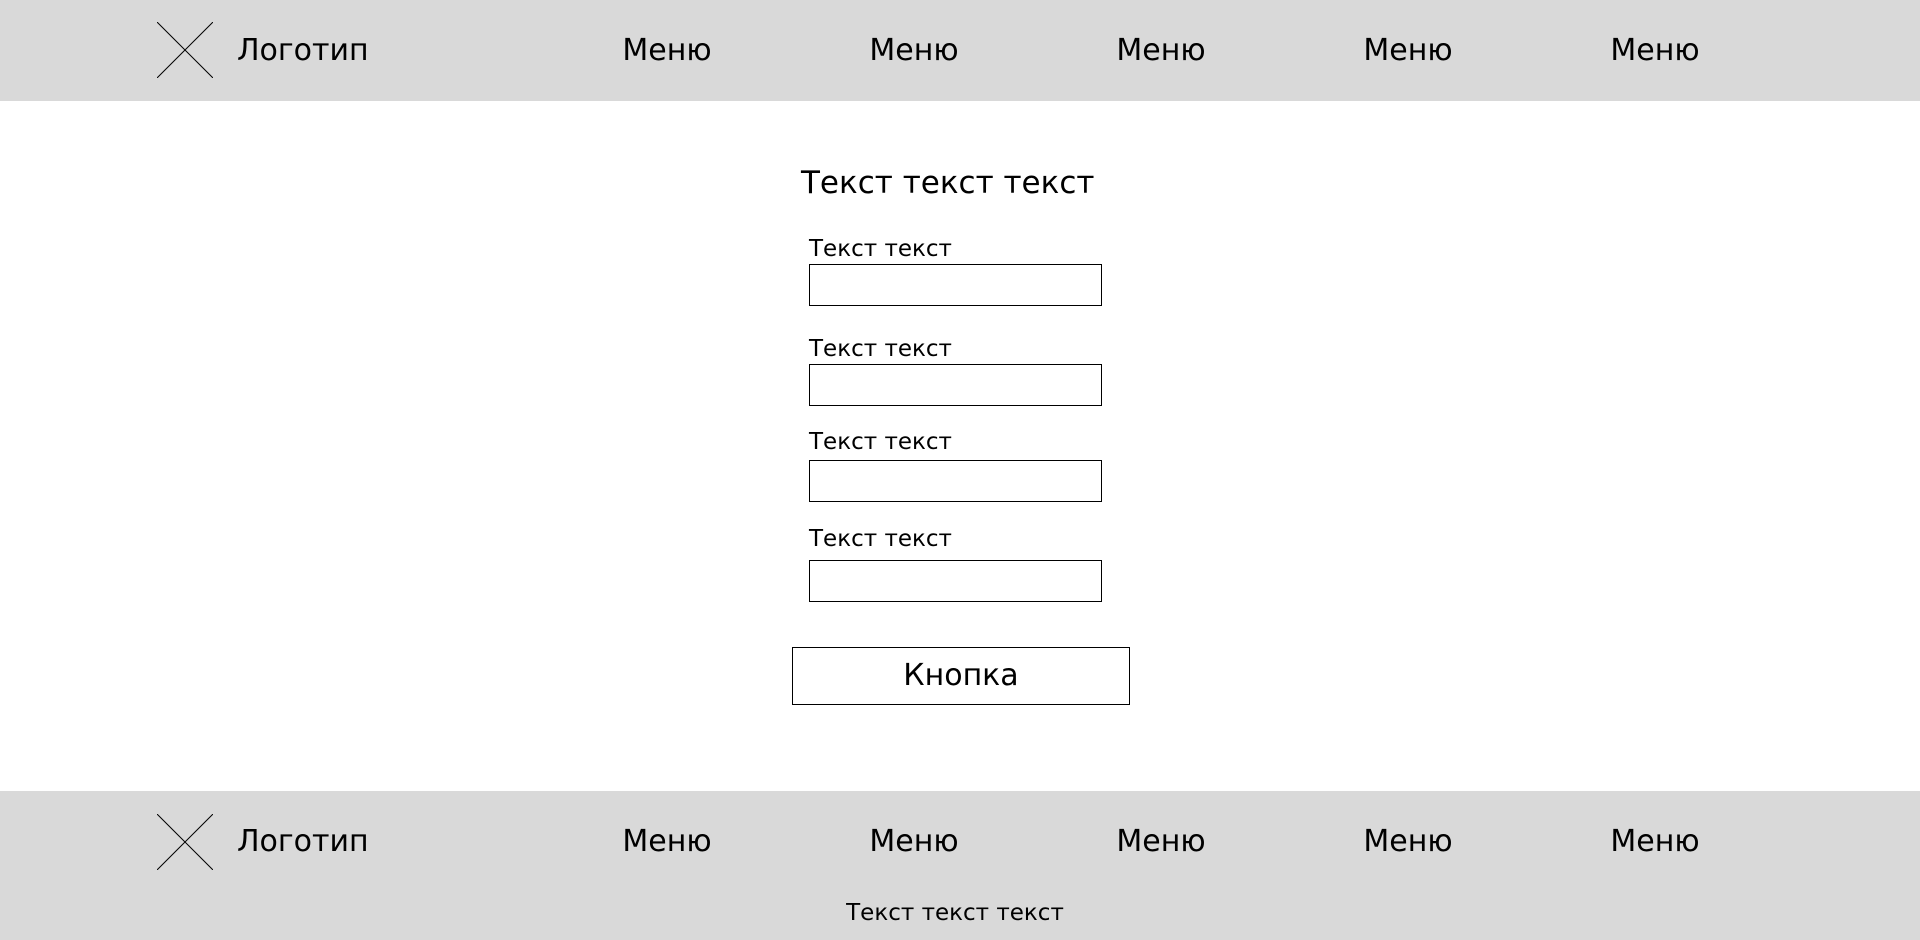 The width and height of the screenshot is (1920, 940). I want to click on form-title: Текст текст текст, so click(948, 183).